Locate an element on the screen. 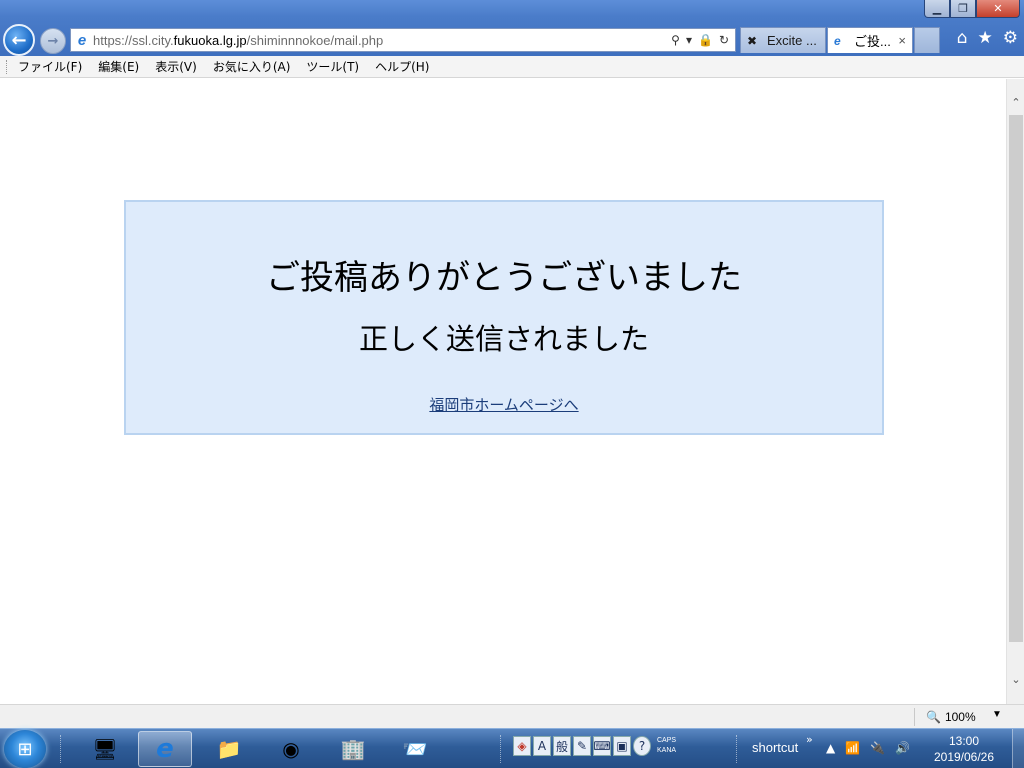 The image size is (1024, 768). favorites-star-icon: ★ is located at coordinates (985, 38).